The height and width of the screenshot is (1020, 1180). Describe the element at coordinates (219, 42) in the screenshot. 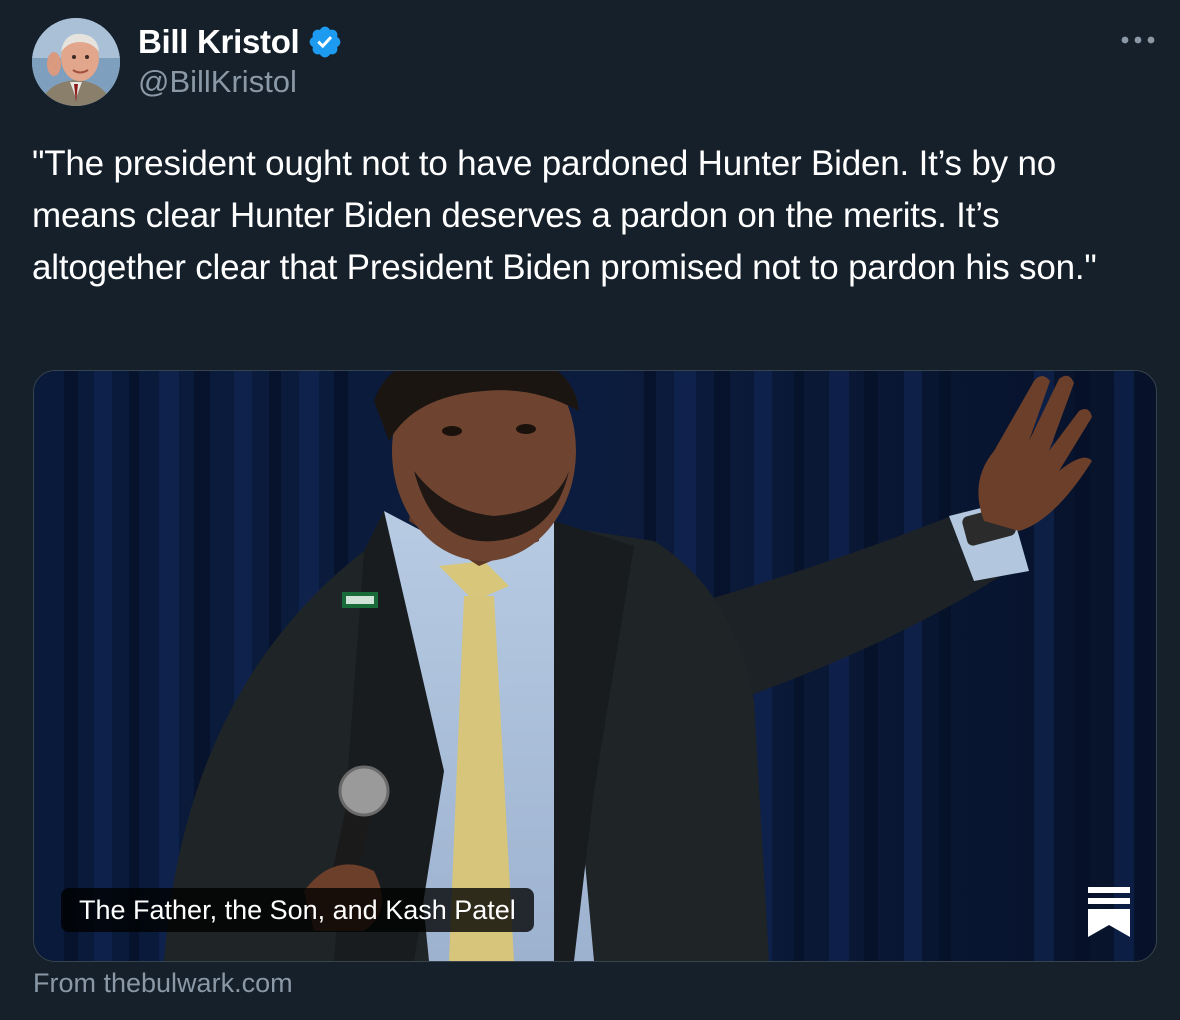

I see `display-name: Bill Kristol` at that location.